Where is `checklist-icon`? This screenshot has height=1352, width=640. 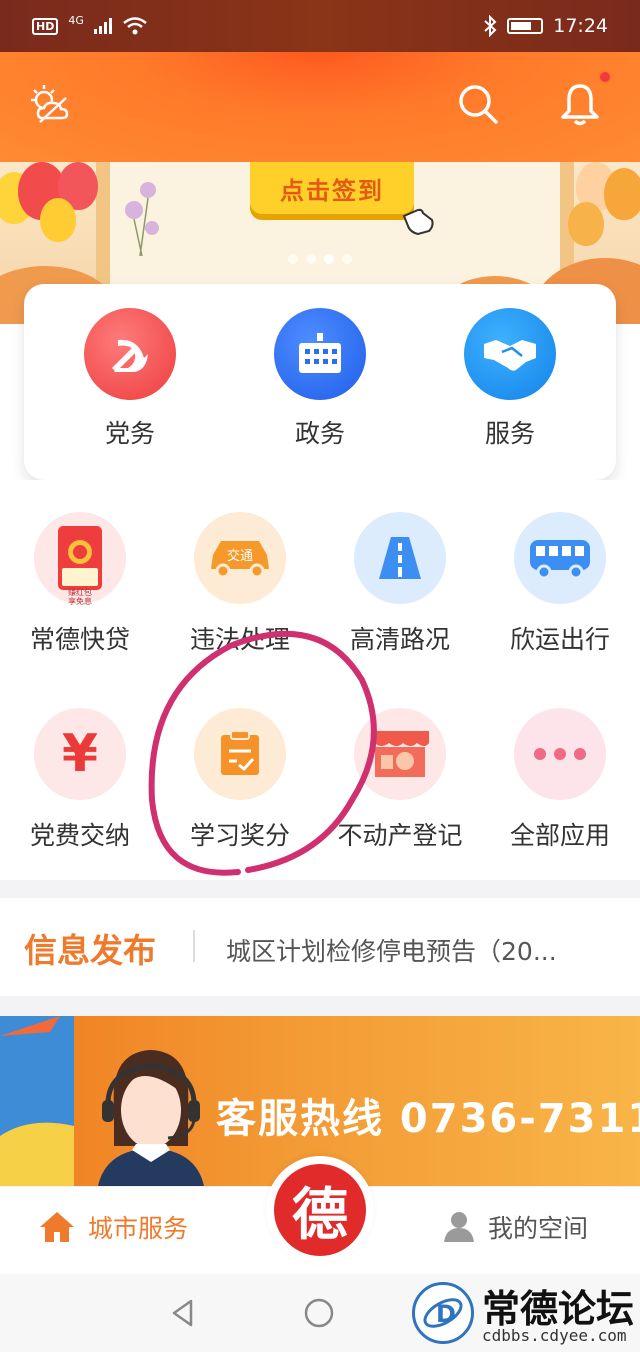 checklist-icon is located at coordinates (240, 754).